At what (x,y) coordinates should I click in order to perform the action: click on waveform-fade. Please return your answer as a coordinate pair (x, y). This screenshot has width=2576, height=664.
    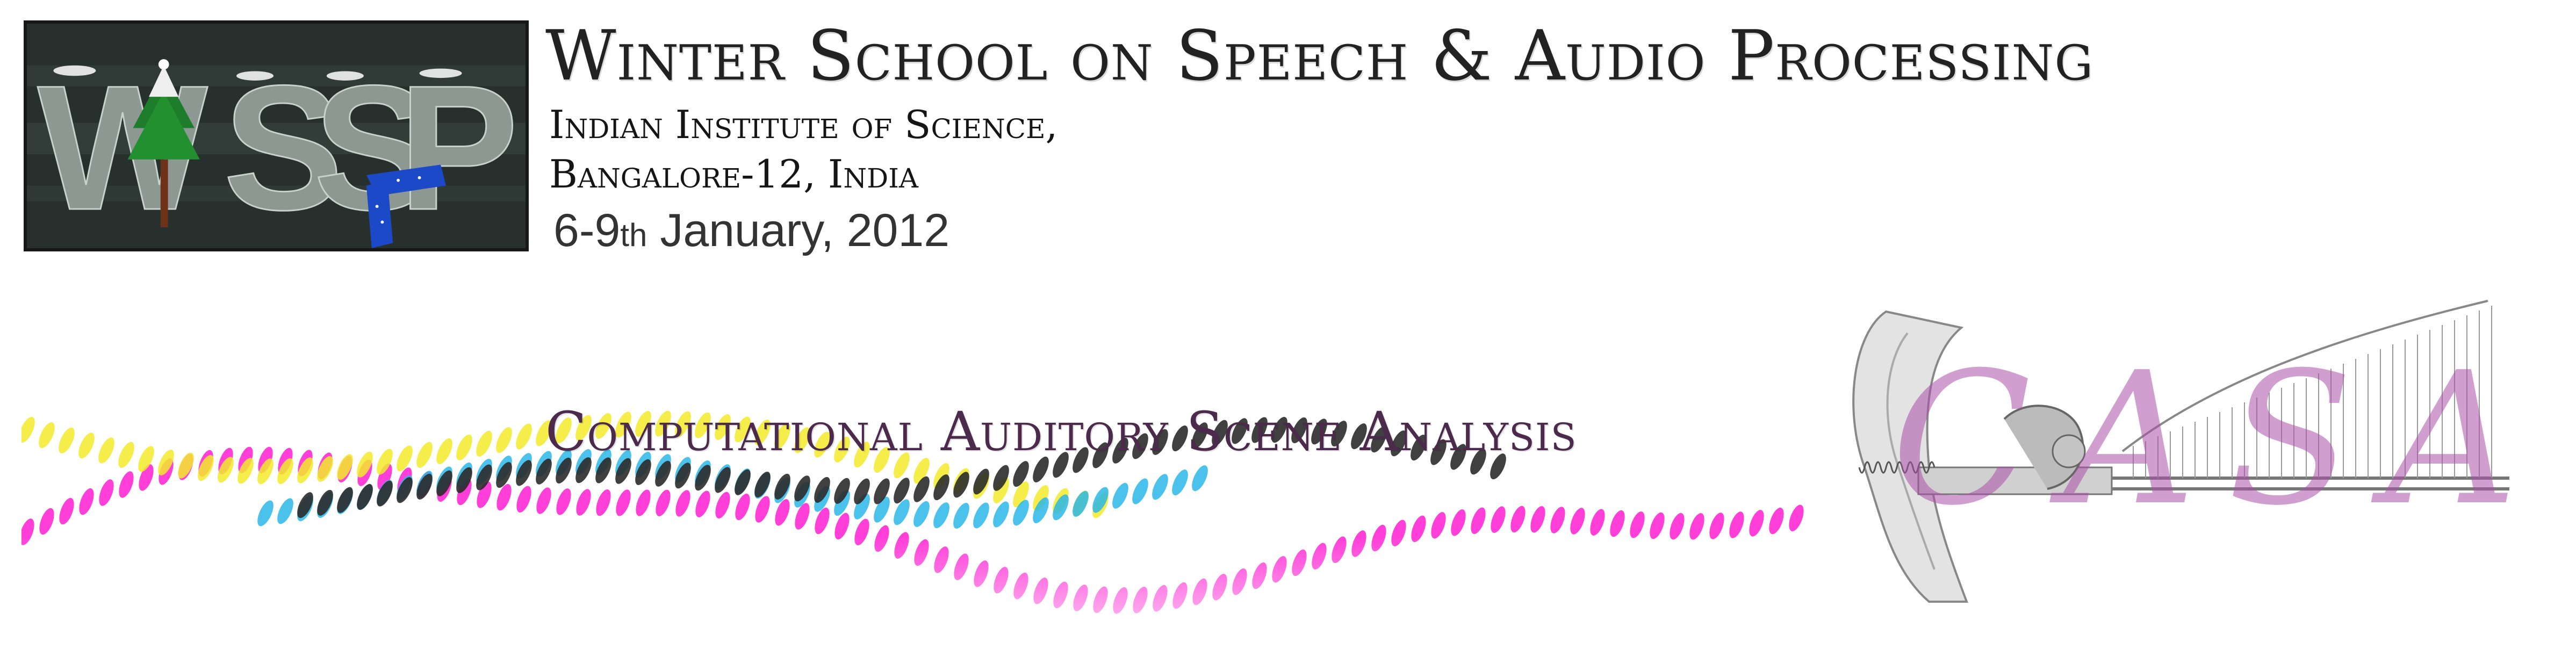
    Looking at the image, I should click on (934, 600).